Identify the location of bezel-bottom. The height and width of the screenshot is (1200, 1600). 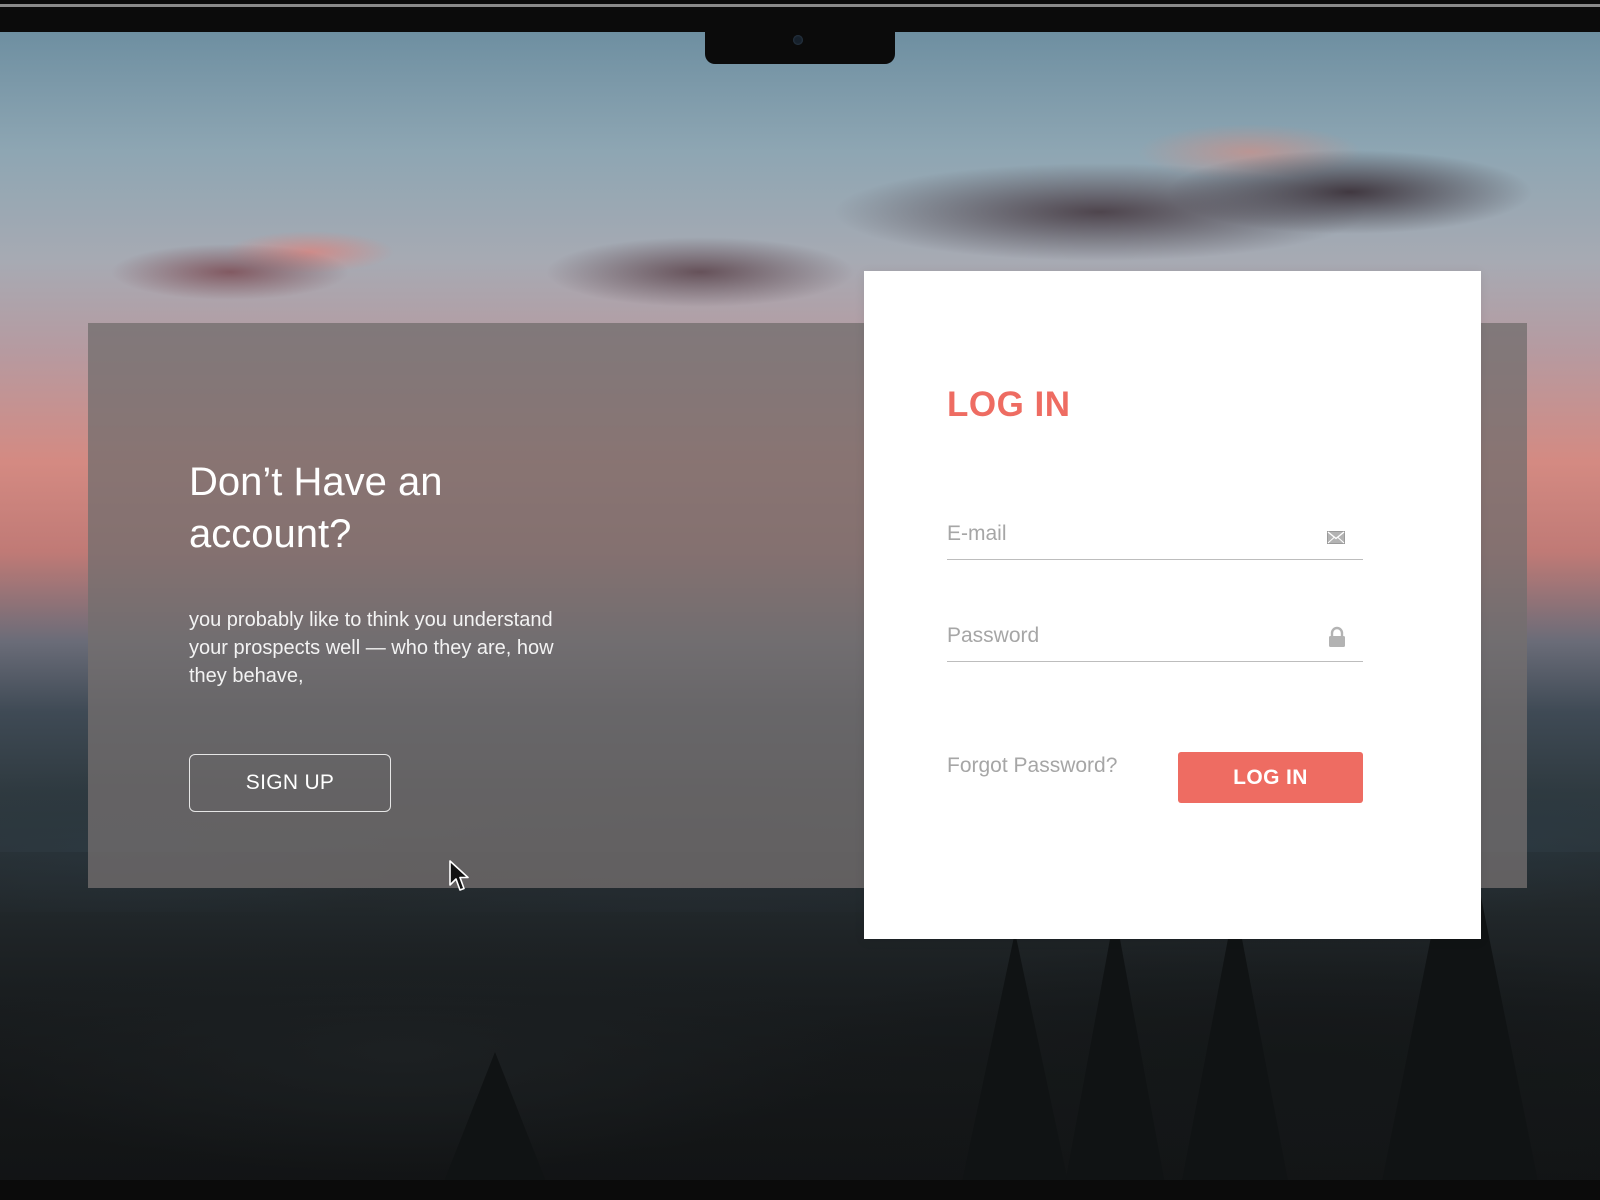
(800, 1190).